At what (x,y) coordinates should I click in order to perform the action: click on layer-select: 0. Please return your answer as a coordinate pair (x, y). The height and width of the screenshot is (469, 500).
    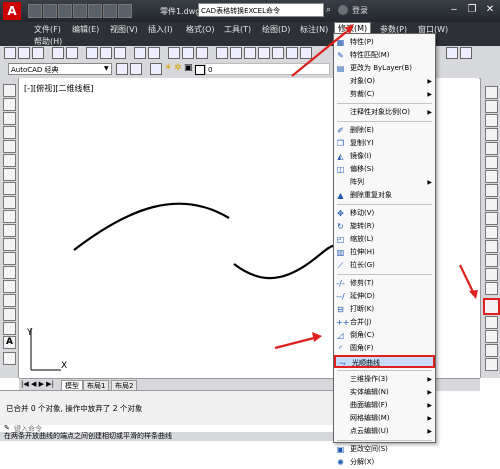
    Looking at the image, I should click on (267, 69).